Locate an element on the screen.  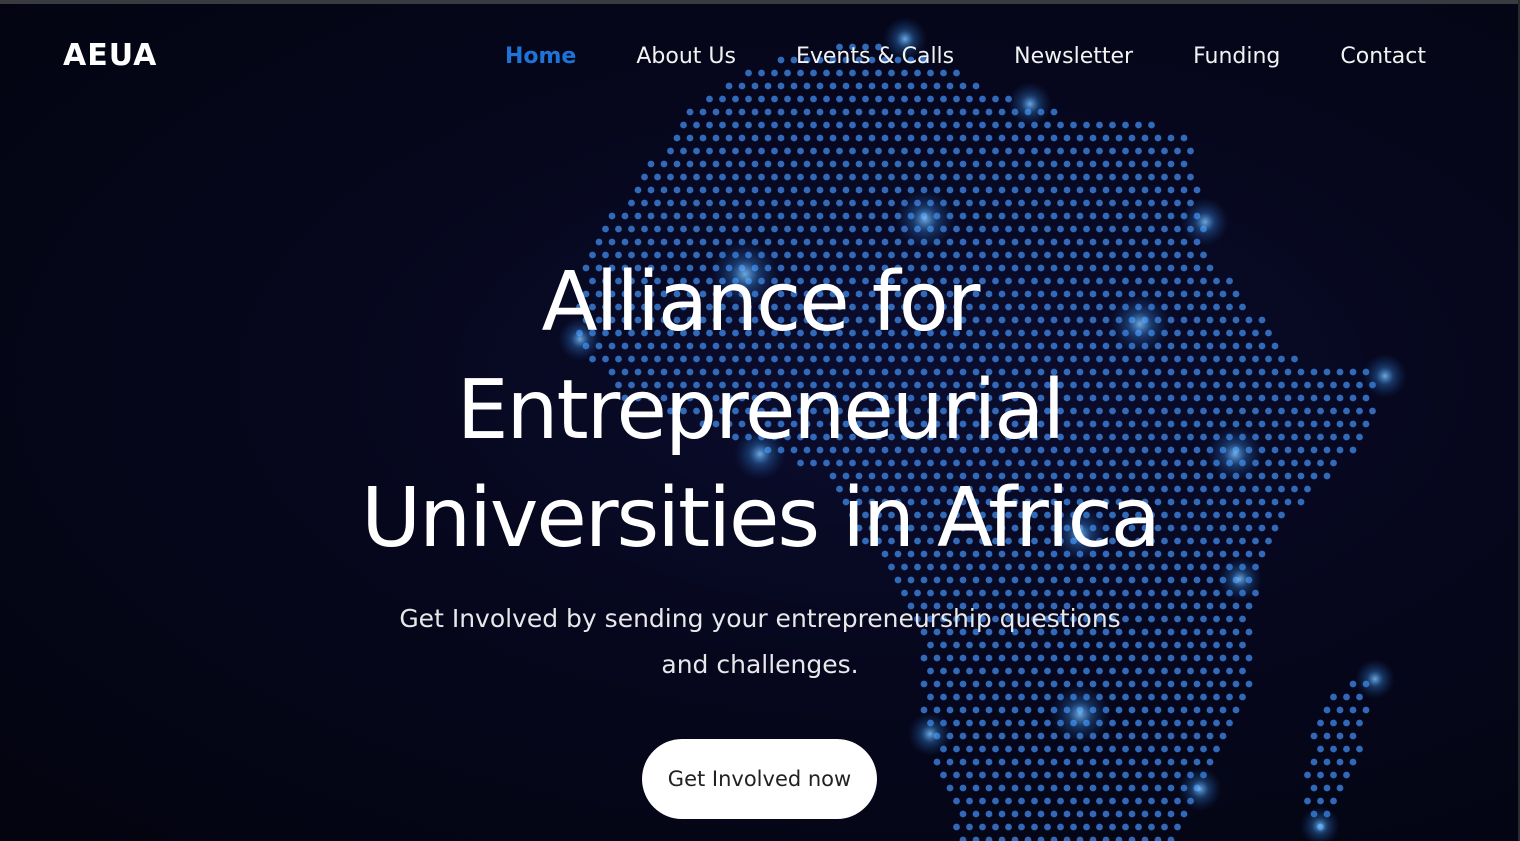
nav-contact: Contact is located at coordinates (1383, 56).